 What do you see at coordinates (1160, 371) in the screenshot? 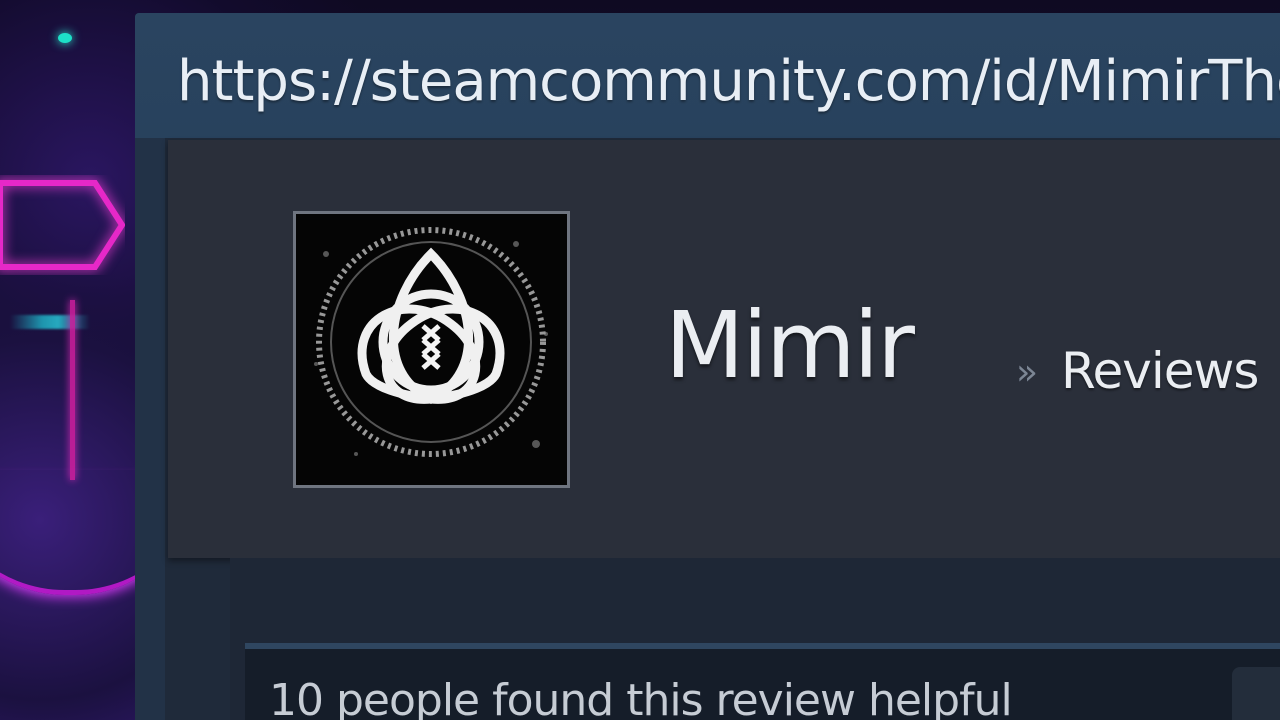
I see `breadcrumb-reviews: Reviews` at bounding box center [1160, 371].